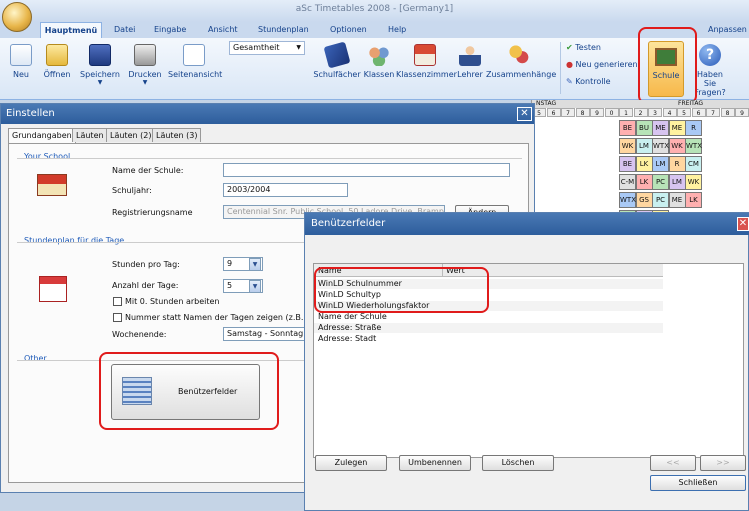 The image size is (749, 511). What do you see at coordinates (366, 170) in the screenshot?
I see `school-name-input` at bounding box center [366, 170].